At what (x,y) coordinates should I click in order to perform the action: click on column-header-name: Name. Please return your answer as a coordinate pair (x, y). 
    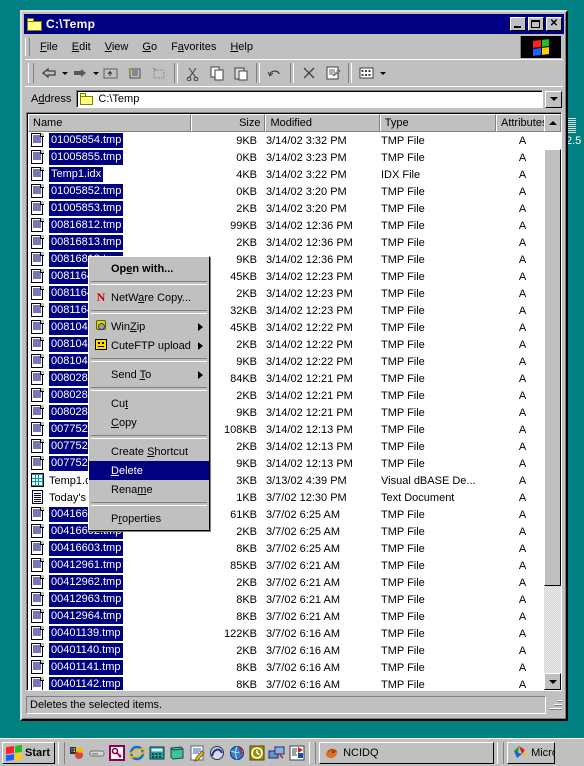
    Looking at the image, I should click on (109, 123).